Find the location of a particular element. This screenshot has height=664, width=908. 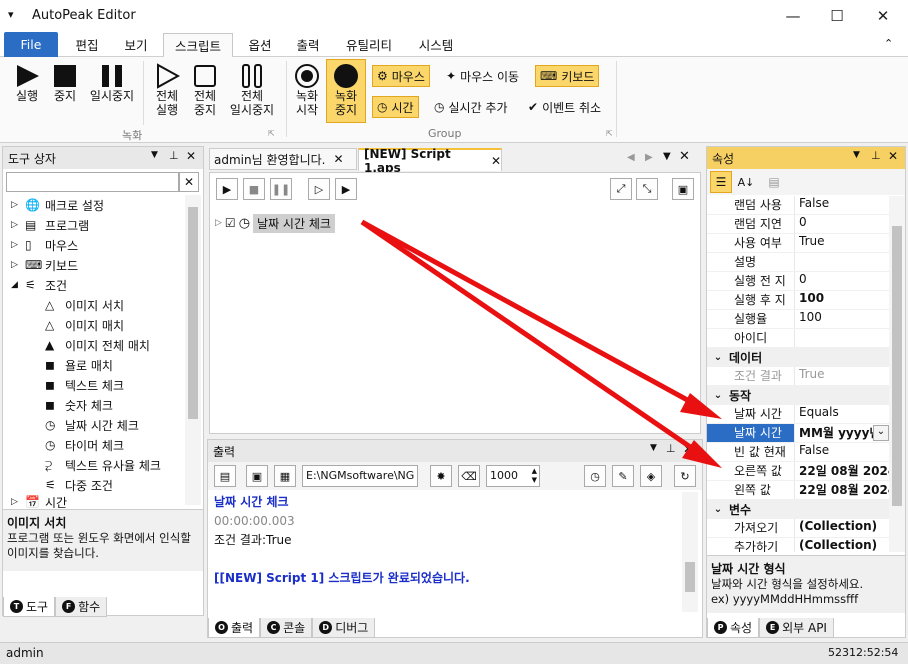

scroll-left-icon: ◀ is located at coordinates (631, 157).